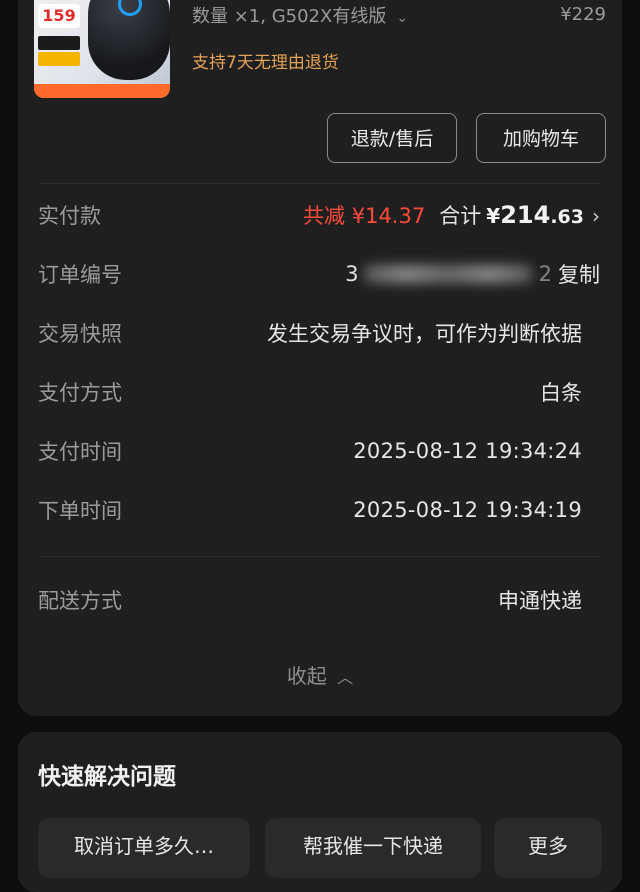 Image resolution: width=640 pixels, height=892 pixels. I want to click on payment-label: 实付款, so click(69, 216).